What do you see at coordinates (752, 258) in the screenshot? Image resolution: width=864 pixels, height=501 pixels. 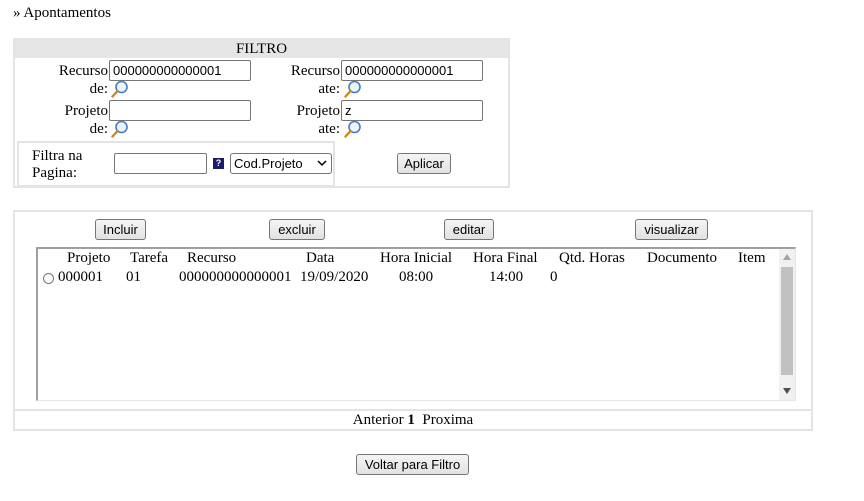 I see `column-header-item: Item` at bounding box center [752, 258].